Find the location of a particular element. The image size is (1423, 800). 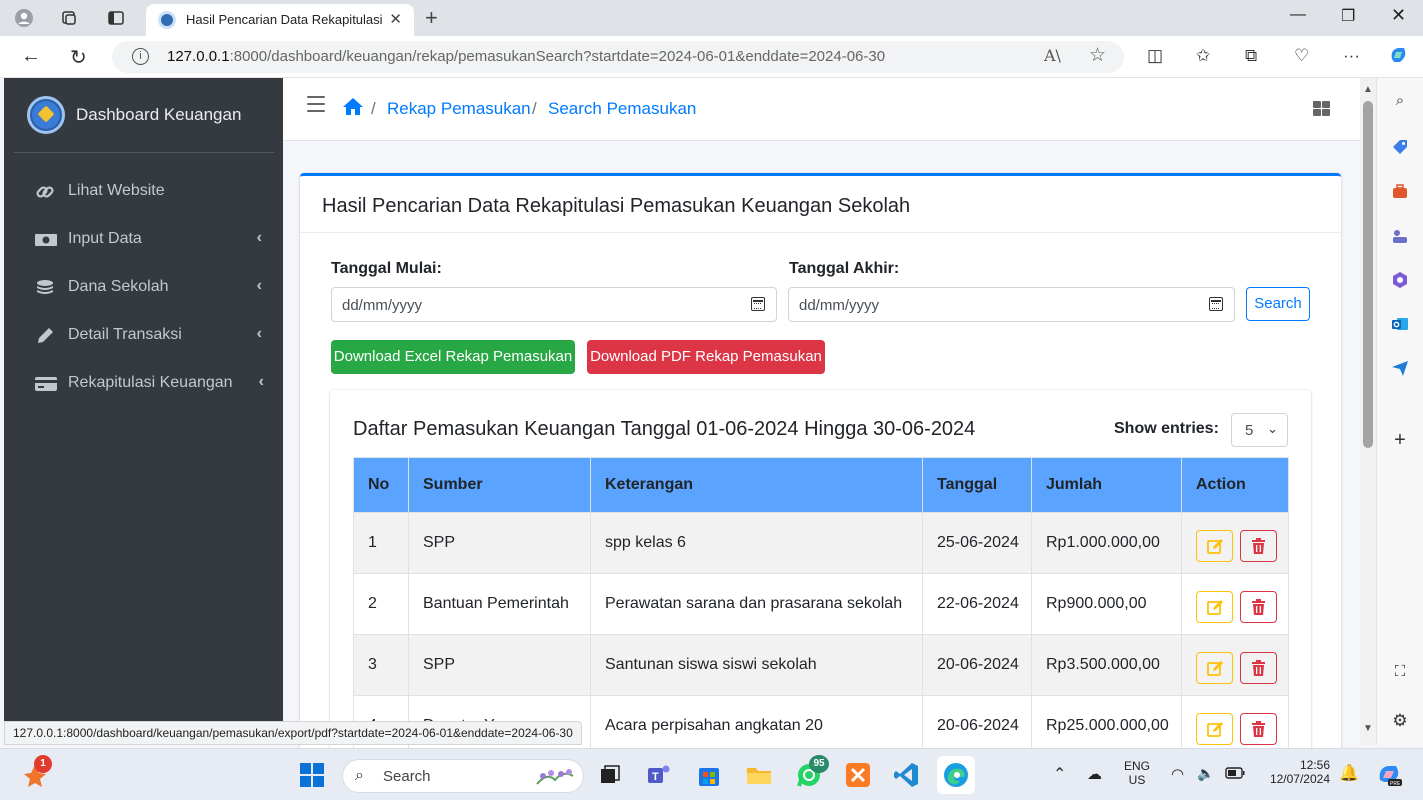

send-icon is located at coordinates (1400, 369).